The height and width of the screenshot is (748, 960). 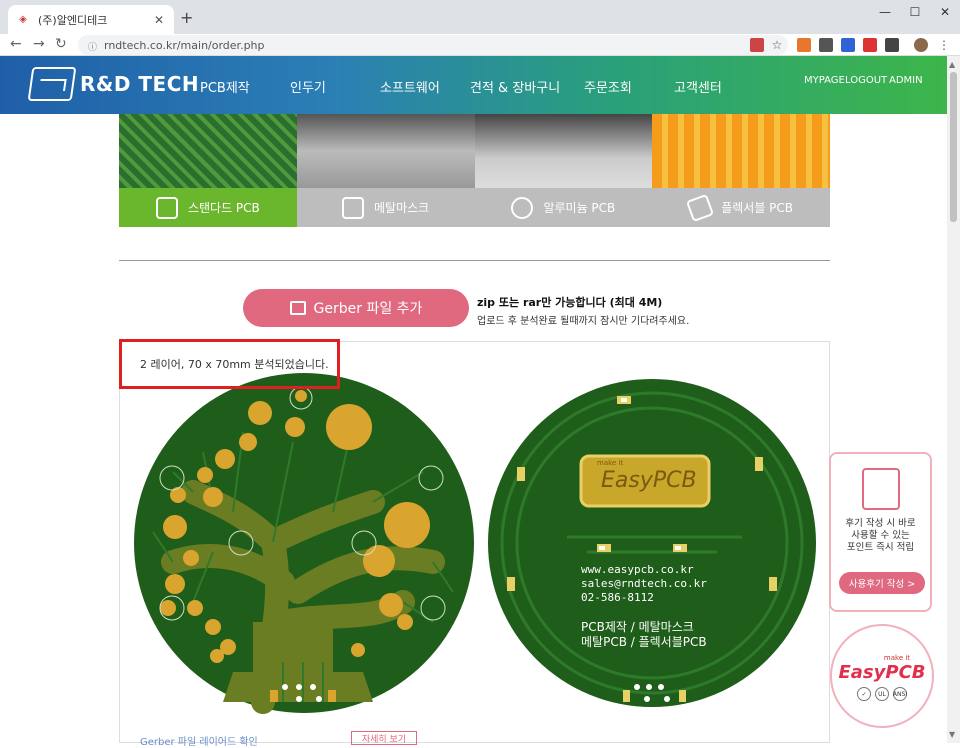 I want to click on tab-label: 스탠다드 PCB, so click(x=223, y=208).